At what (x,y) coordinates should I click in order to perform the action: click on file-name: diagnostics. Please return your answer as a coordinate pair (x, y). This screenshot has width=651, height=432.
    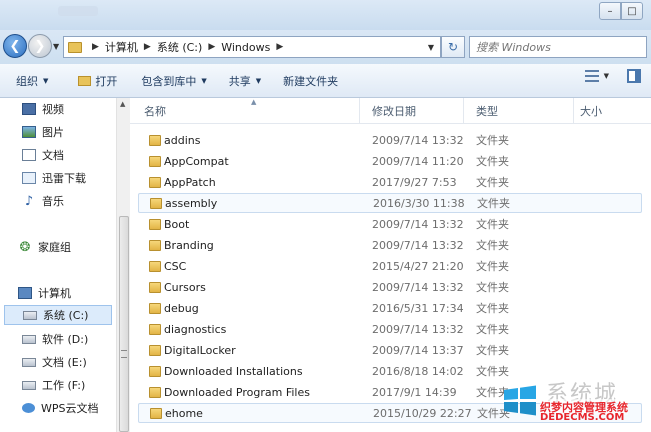
    Looking at the image, I should click on (195, 329).